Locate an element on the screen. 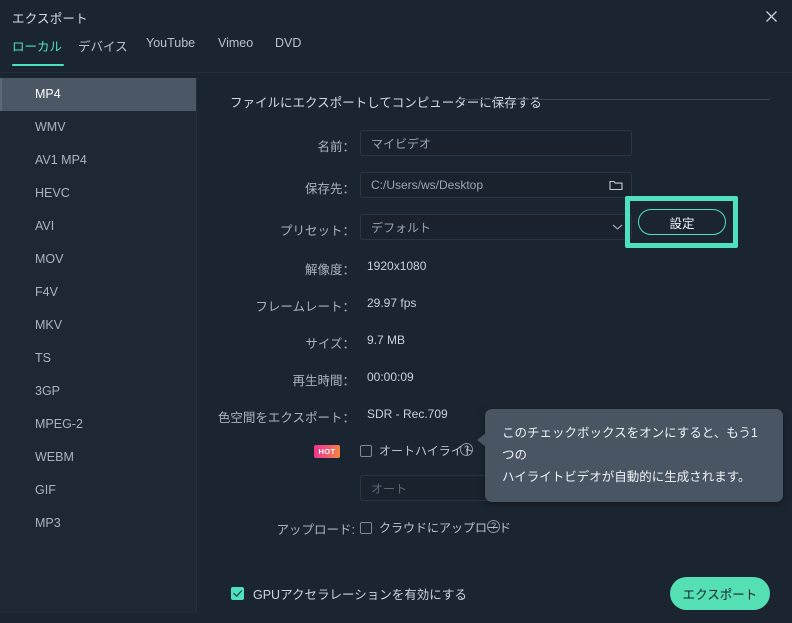  tab-youtube: YouTube is located at coordinates (175, 50).